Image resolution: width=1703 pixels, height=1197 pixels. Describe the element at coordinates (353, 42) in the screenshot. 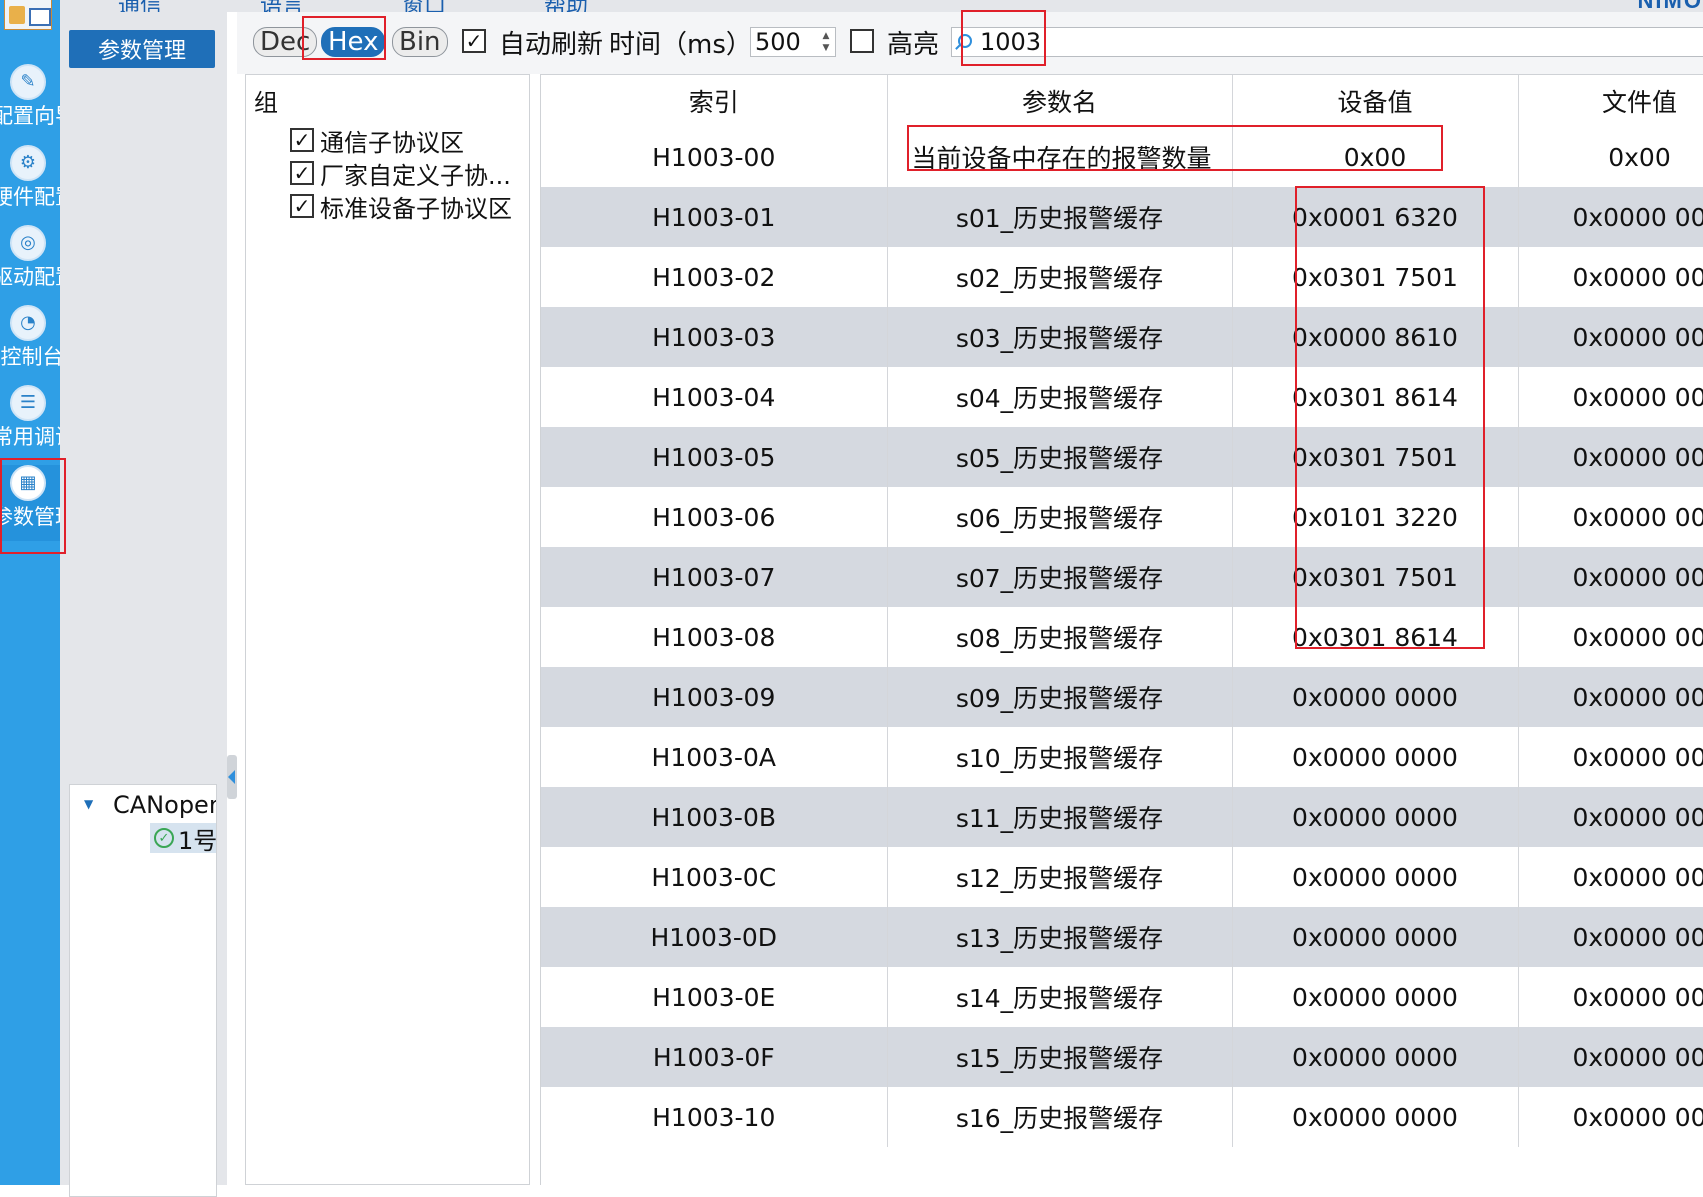

I see `radix-hex-button: Hex` at that location.